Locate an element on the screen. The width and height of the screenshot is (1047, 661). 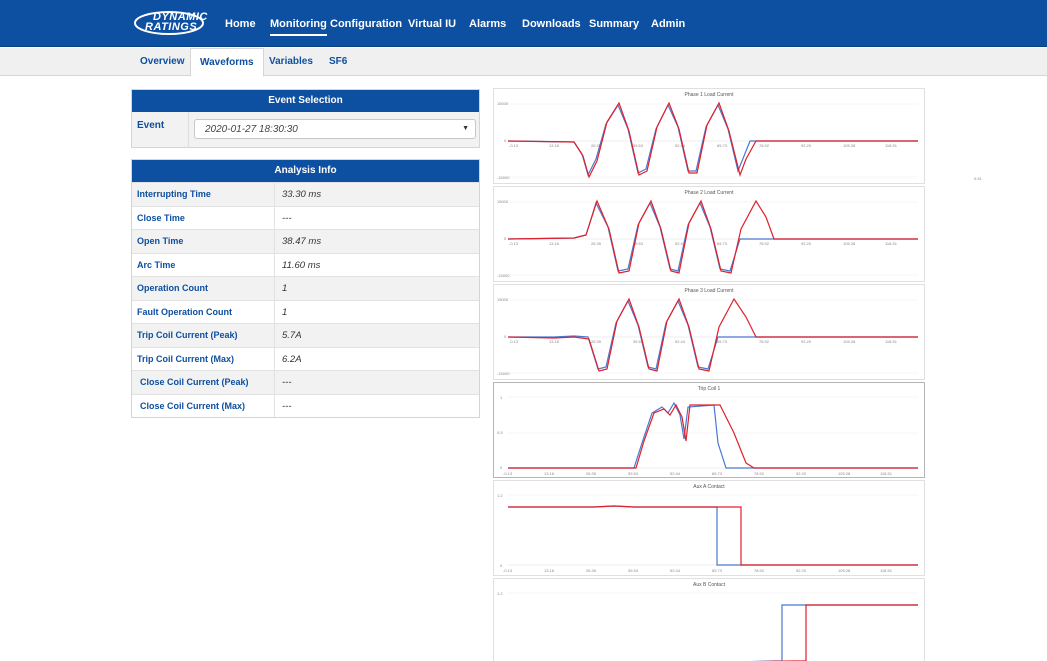
nav-virtual-iu: Virtual IU is located at coordinates (432, 24).